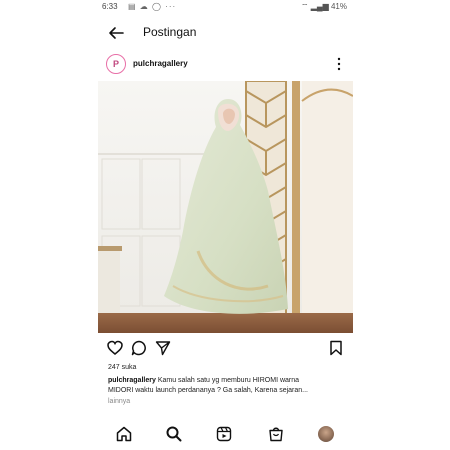 This screenshot has height=450, width=450. I want to click on bottom-navigation, so click(225, 435).